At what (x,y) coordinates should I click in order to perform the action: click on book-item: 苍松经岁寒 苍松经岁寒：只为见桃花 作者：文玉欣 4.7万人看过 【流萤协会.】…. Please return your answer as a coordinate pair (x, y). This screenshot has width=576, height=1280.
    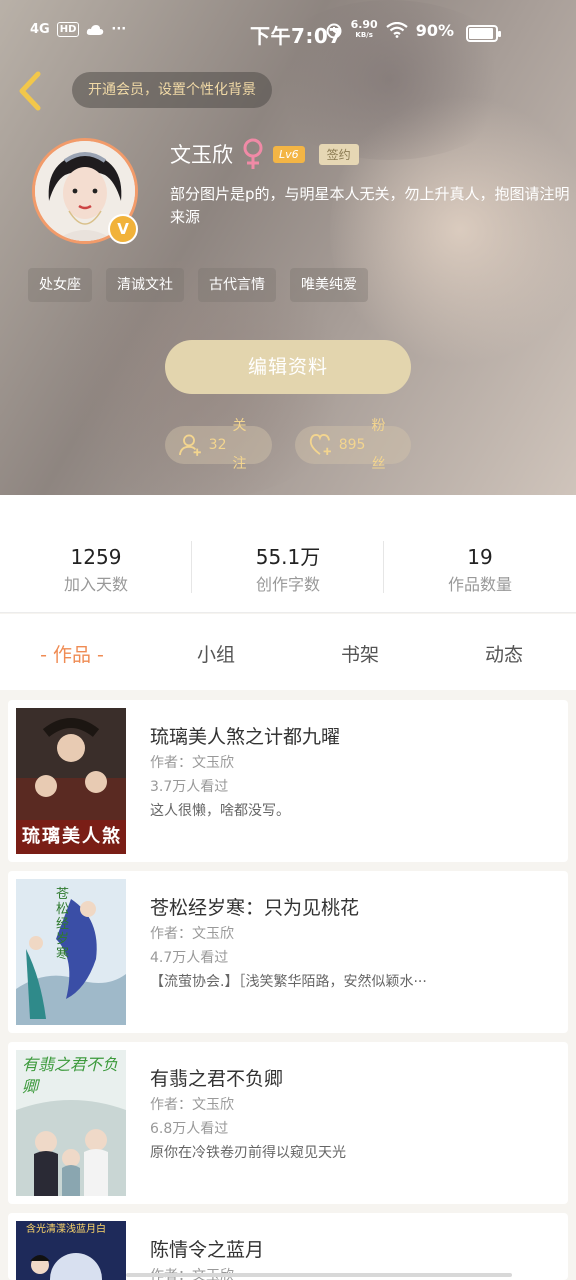
    Looking at the image, I should click on (288, 952).